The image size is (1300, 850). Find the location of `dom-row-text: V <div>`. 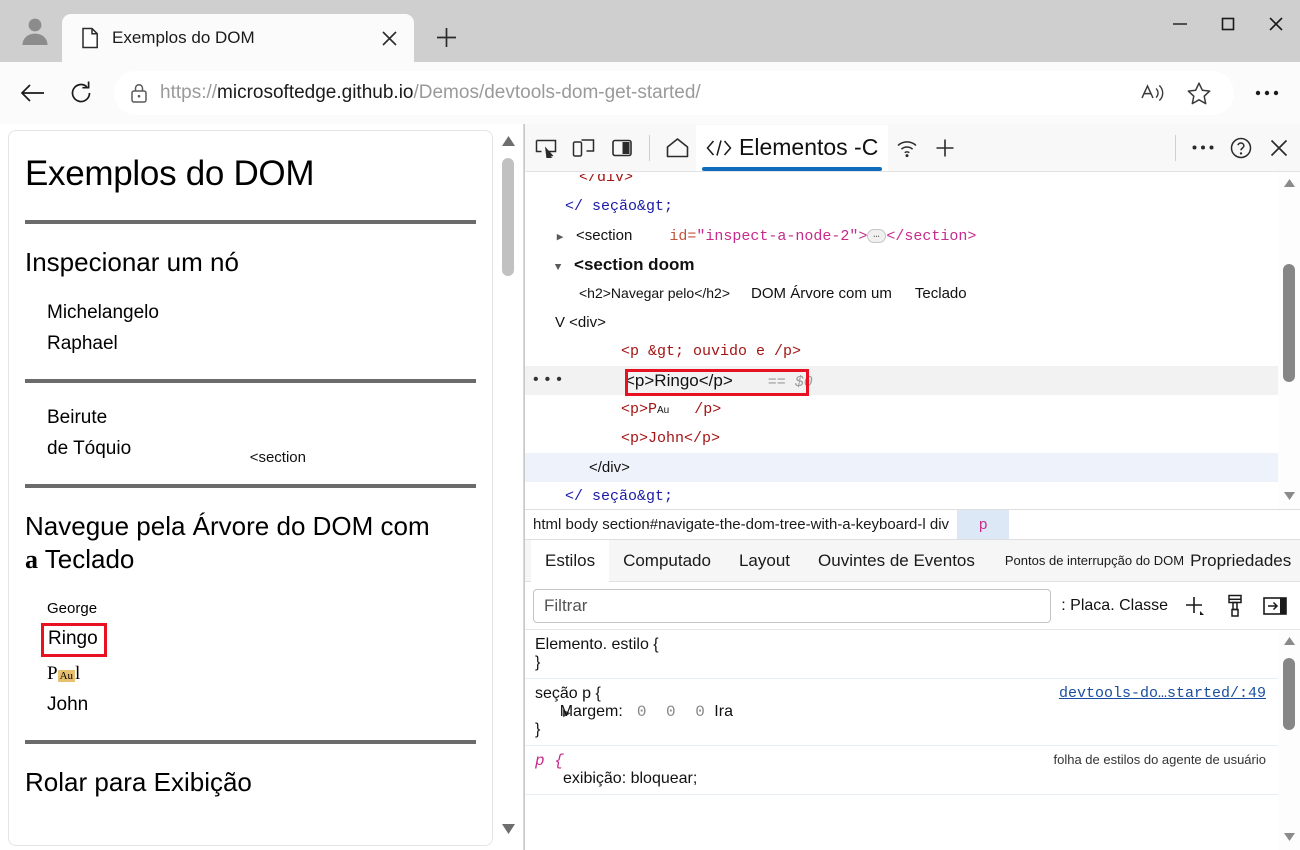

dom-row-text: V <div> is located at coordinates (580, 322).